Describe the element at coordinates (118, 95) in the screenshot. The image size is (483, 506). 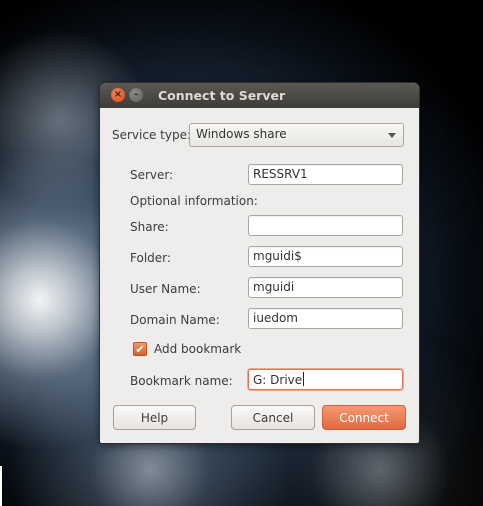
I see `close-window-icon: ×` at that location.